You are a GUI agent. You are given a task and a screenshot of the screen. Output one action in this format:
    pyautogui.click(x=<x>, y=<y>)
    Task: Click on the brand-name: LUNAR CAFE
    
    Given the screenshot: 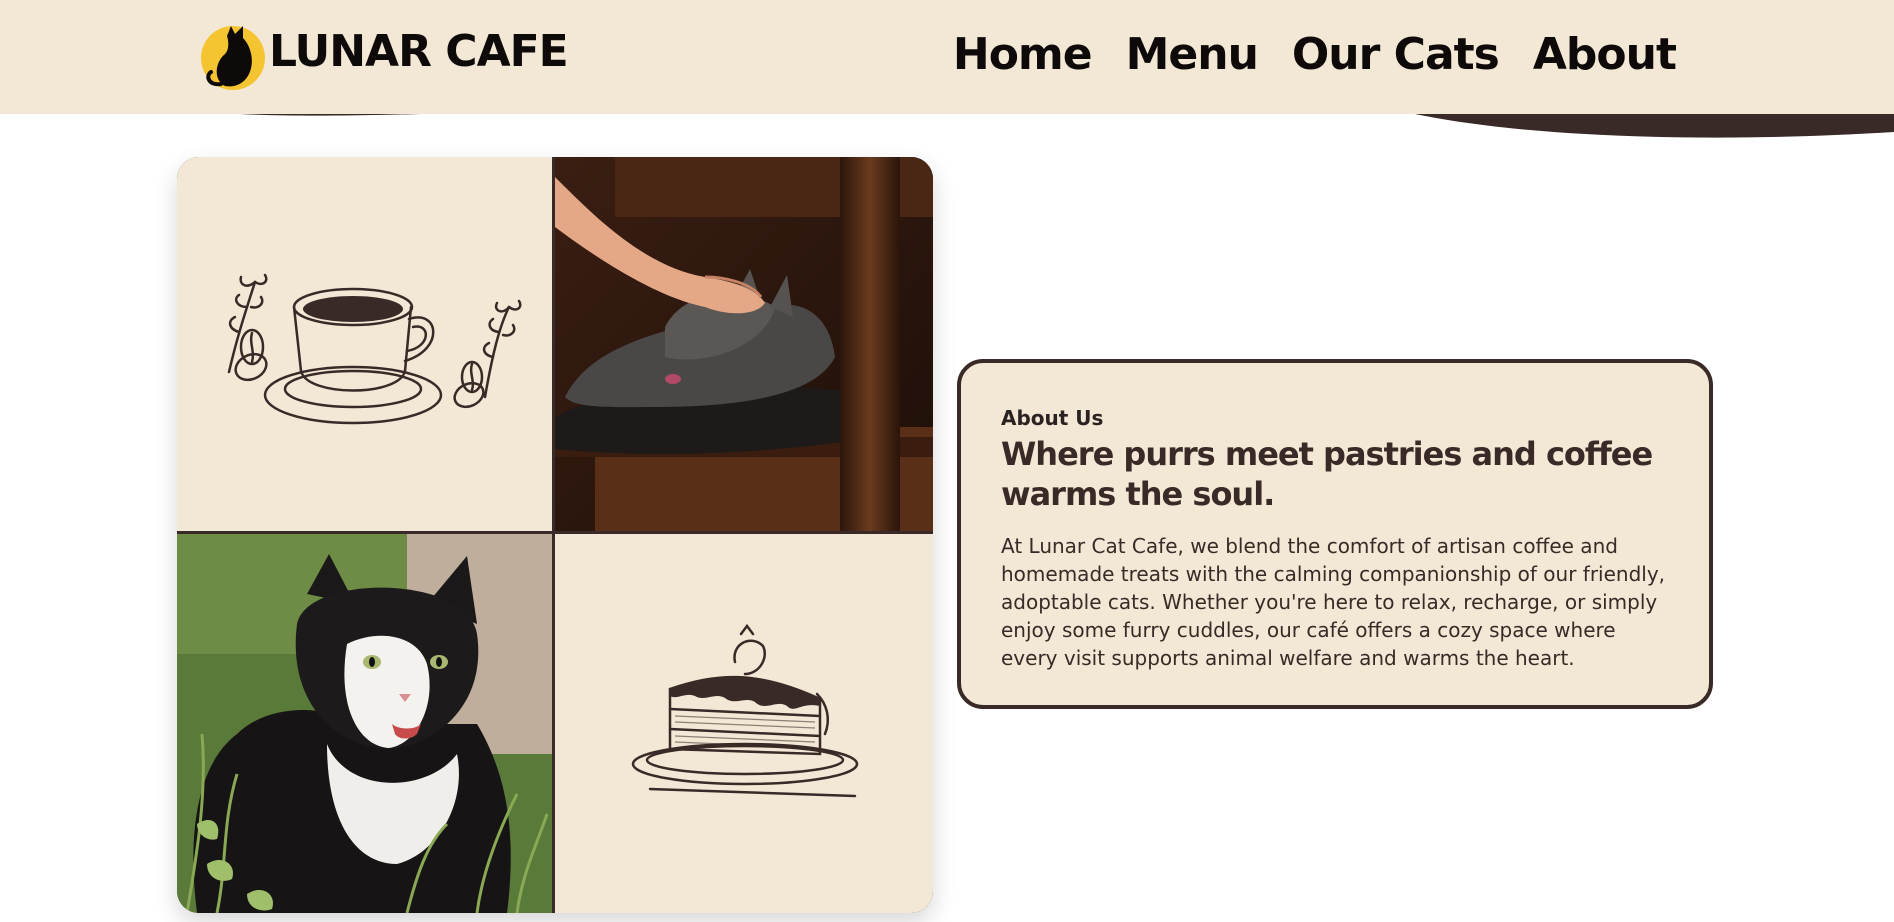 What is the action you would take?
    pyautogui.click(x=419, y=51)
    